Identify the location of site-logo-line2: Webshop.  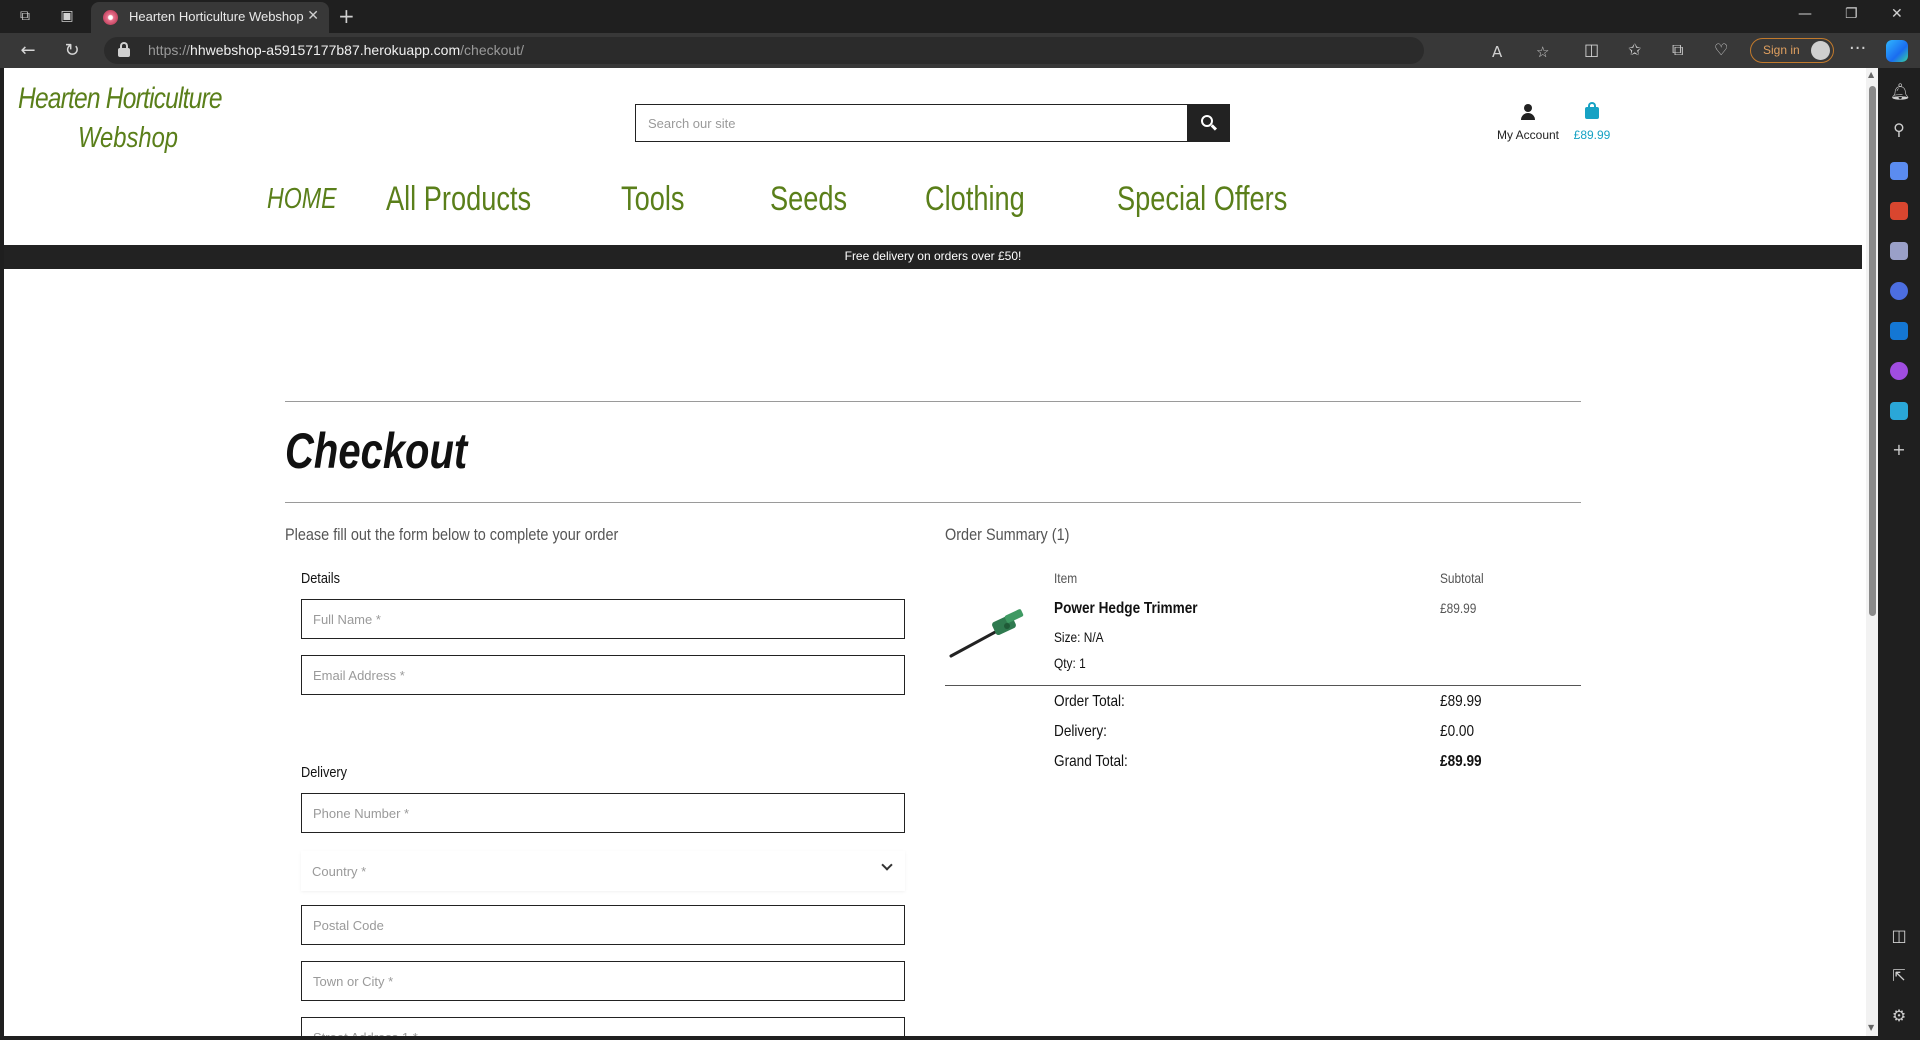
(128, 138).